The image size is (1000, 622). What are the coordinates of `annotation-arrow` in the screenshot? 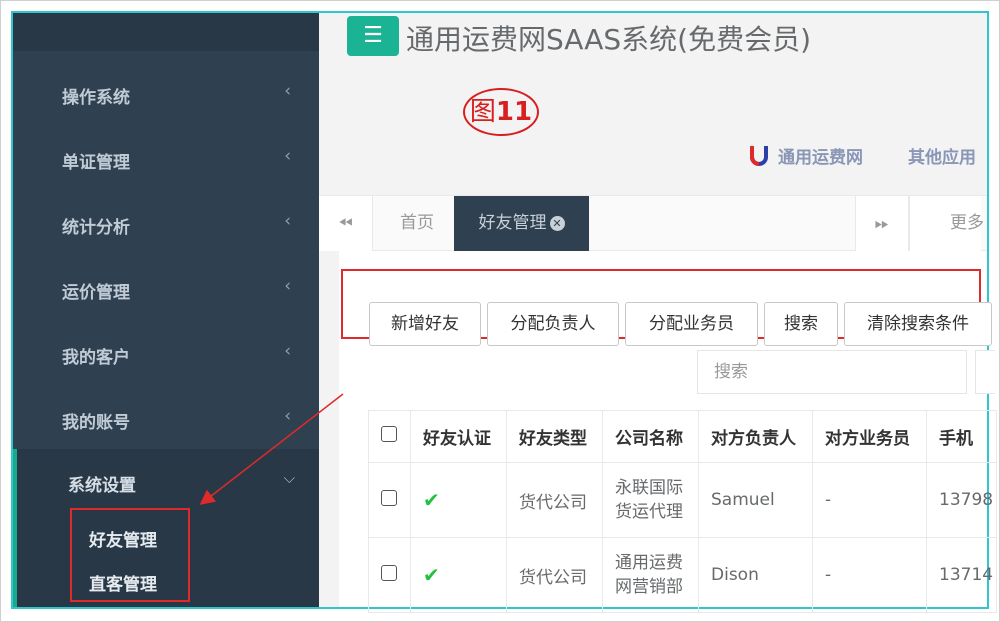 It's located at (271, 449).